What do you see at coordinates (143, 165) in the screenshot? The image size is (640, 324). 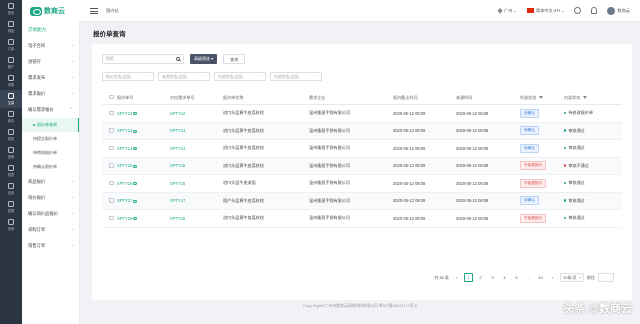 I see `quote-number-link: SPTY15` at bounding box center [143, 165].